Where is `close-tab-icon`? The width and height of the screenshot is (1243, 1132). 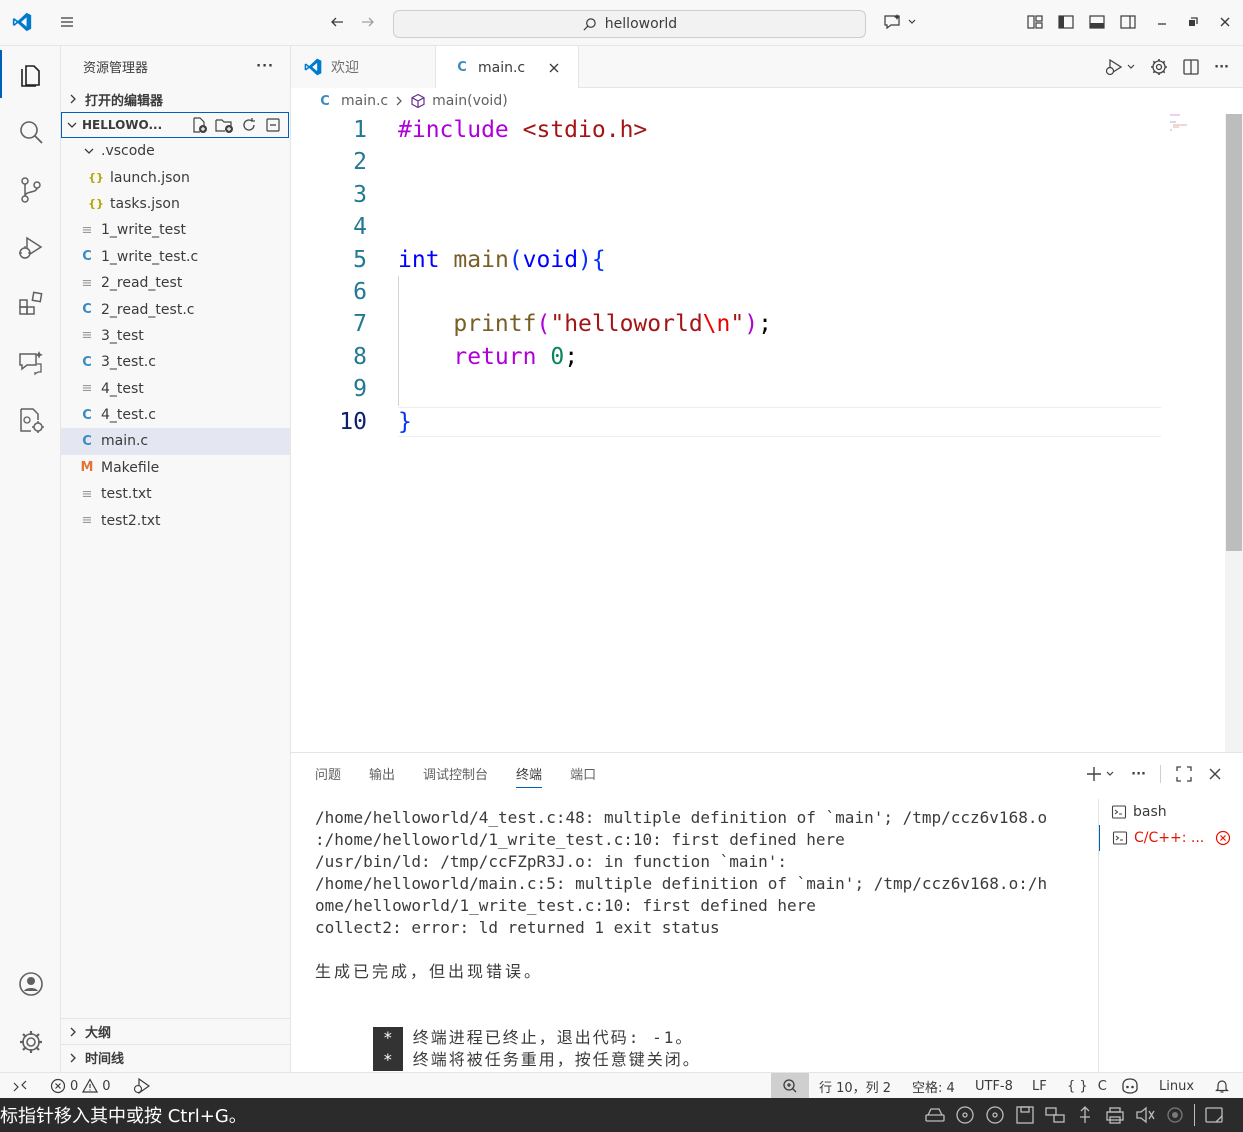 close-tab-icon is located at coordinates (554, 68).